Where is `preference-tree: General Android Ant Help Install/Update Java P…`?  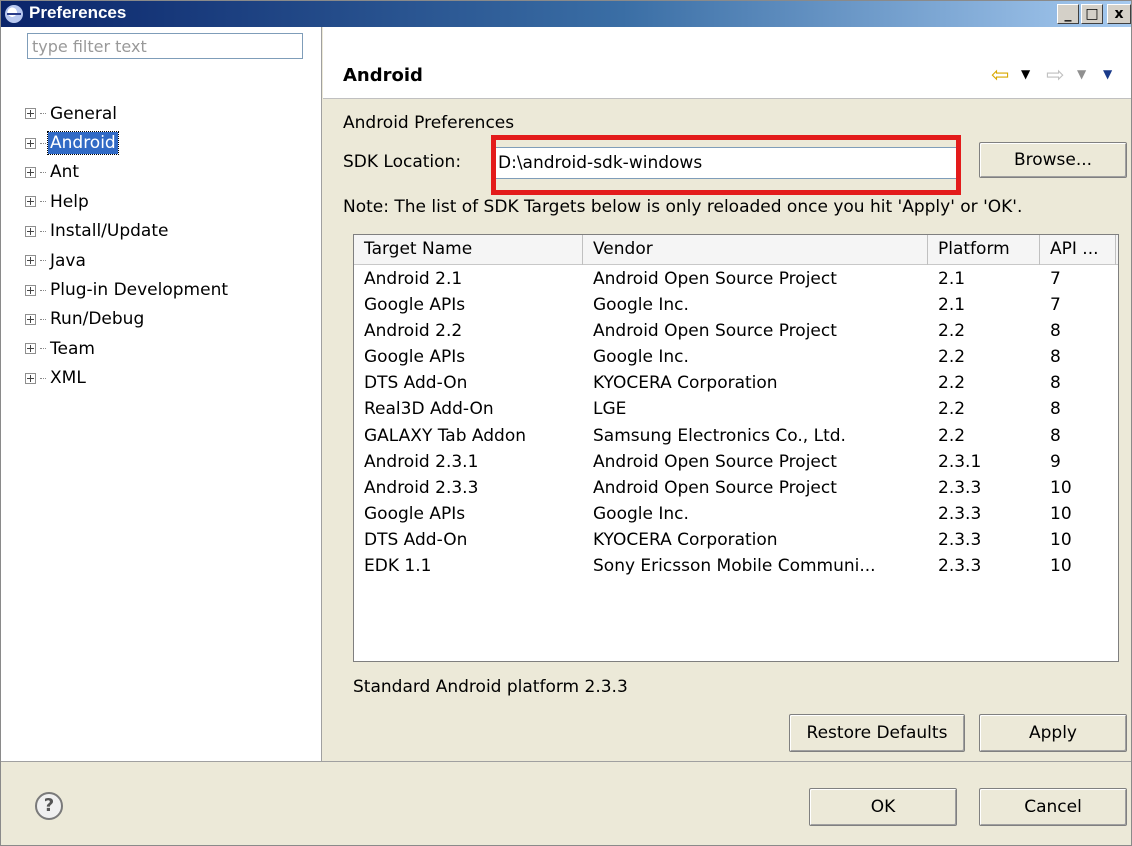
preference-tree: General Android Ant Help Install/Update Java P… is located at coordinates (127, 246).